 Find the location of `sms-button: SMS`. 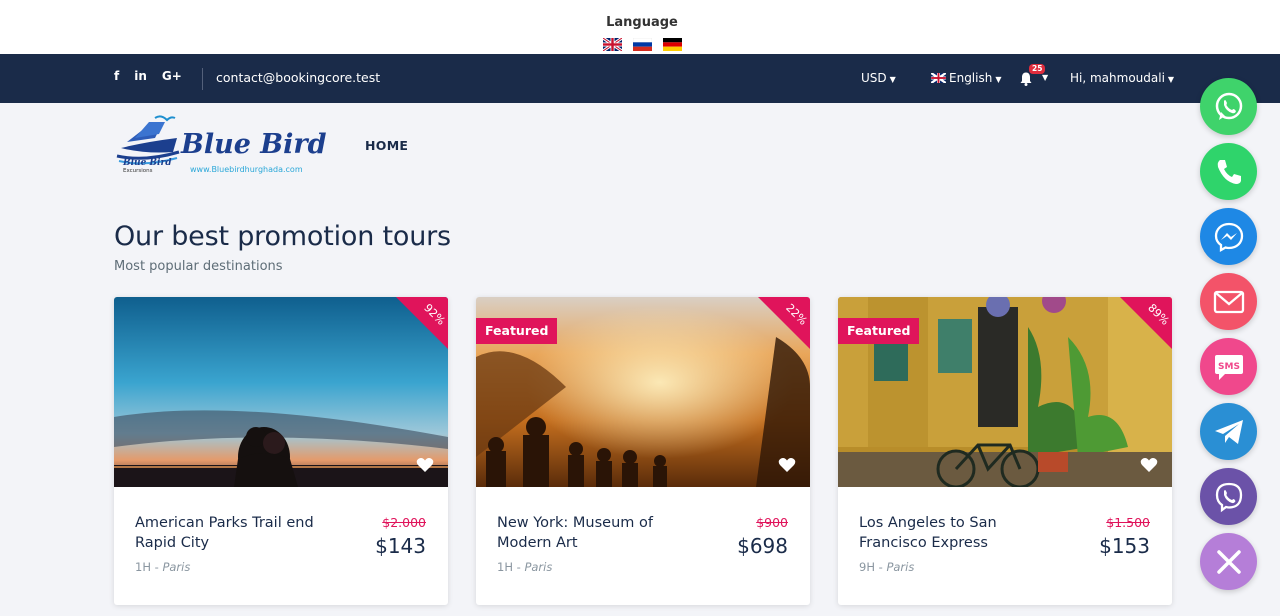

sms-button: SMS is located at coordinates (1228, 366).